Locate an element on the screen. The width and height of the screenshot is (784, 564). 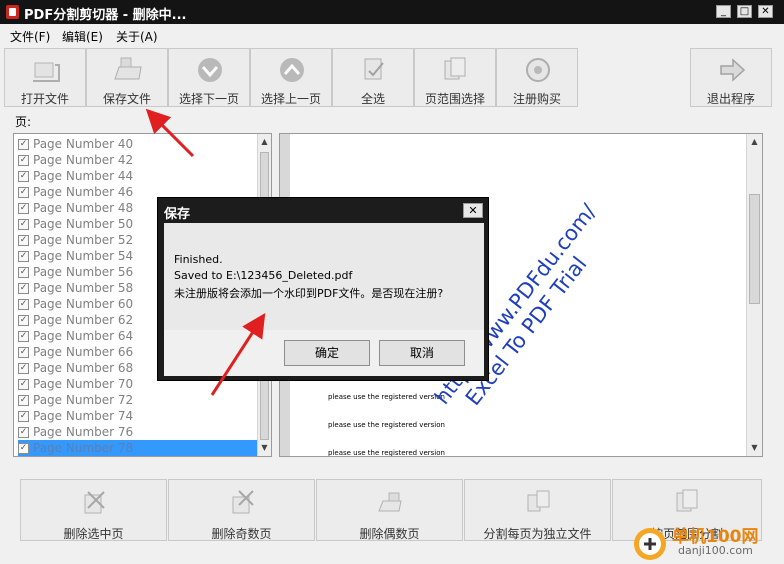
page-list-item-label: Page Number 74 is located at coordinates (83, 416).